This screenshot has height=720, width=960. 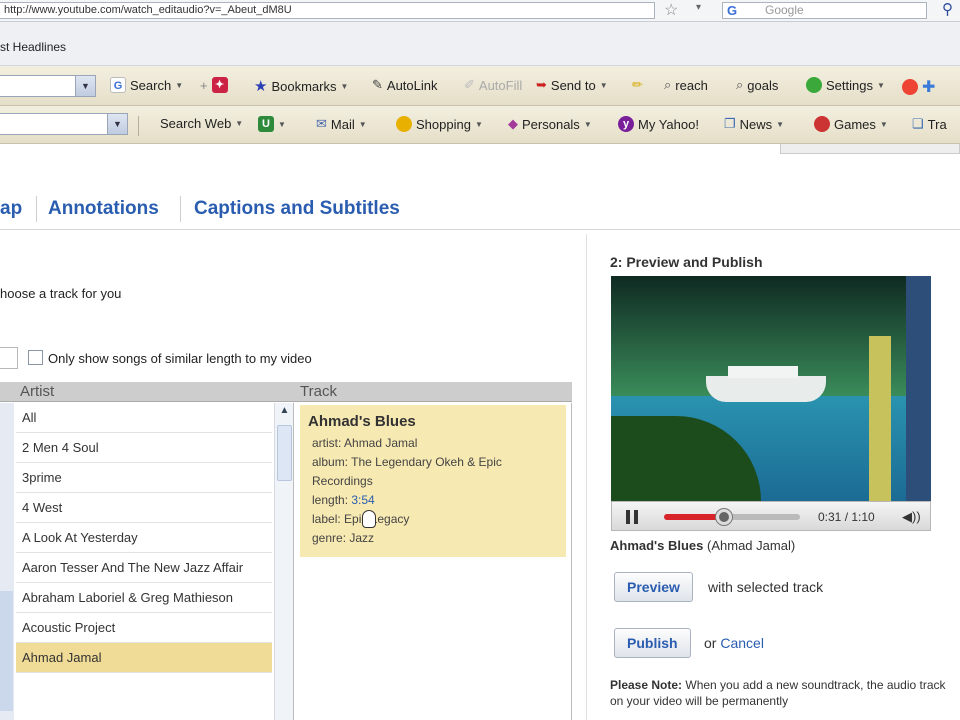 What do you see at coordinates (304, 86) in the screenshot?
I see `toolbar-bookmarks-label: Bookmarks` at bounding box center [304, 86].